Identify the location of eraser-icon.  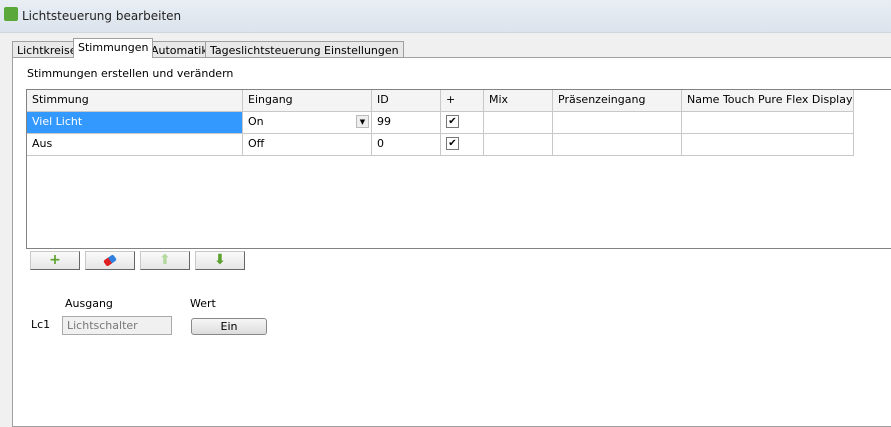
(110, 260).